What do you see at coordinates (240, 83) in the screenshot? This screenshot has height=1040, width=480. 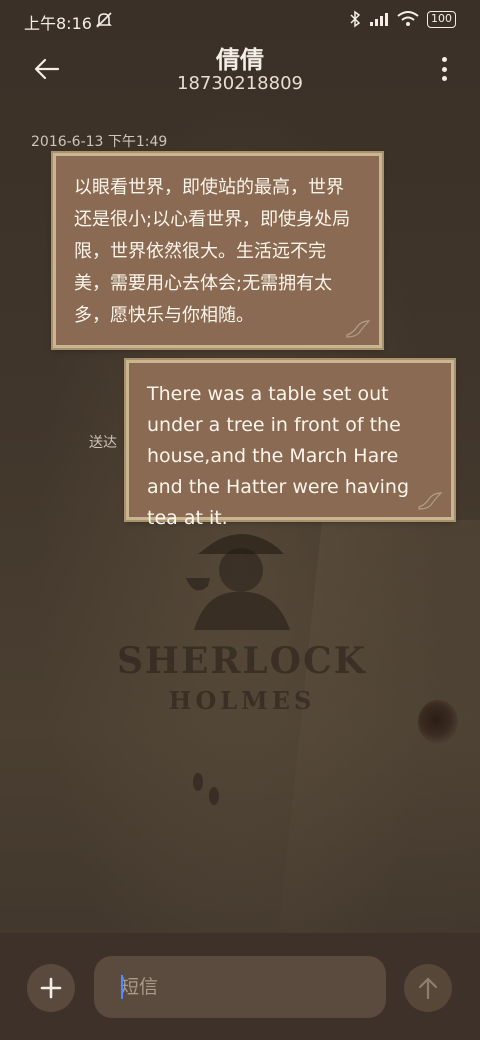 I see `contact-number: 18730218809` at bounding box center [240, 83].